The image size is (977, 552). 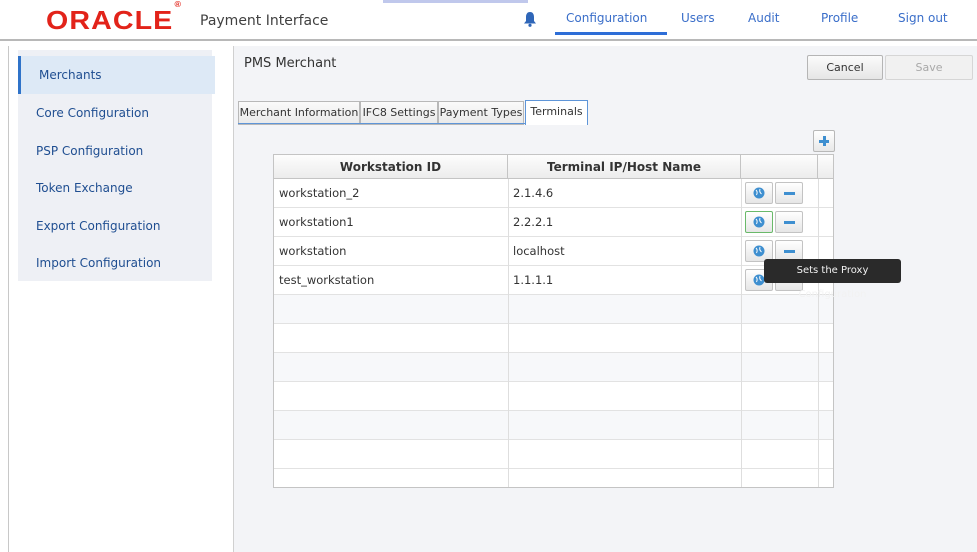 What do you see at coordinates (299, 113) in the screenshot?
I see `tab-merchant-information: Merchant Information` at bounding box center [299, 113].